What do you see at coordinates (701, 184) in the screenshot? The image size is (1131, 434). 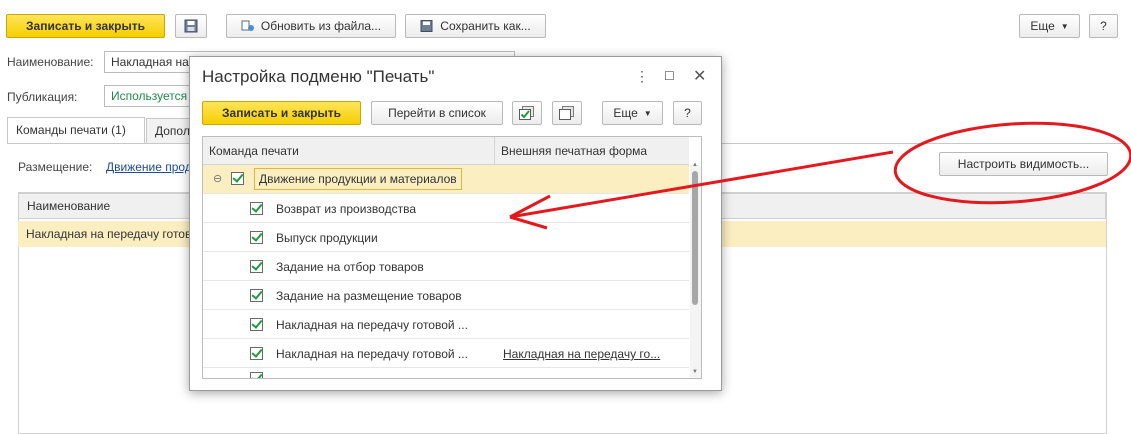 I see `pointer-arrow` at bounding box center [701, 184].